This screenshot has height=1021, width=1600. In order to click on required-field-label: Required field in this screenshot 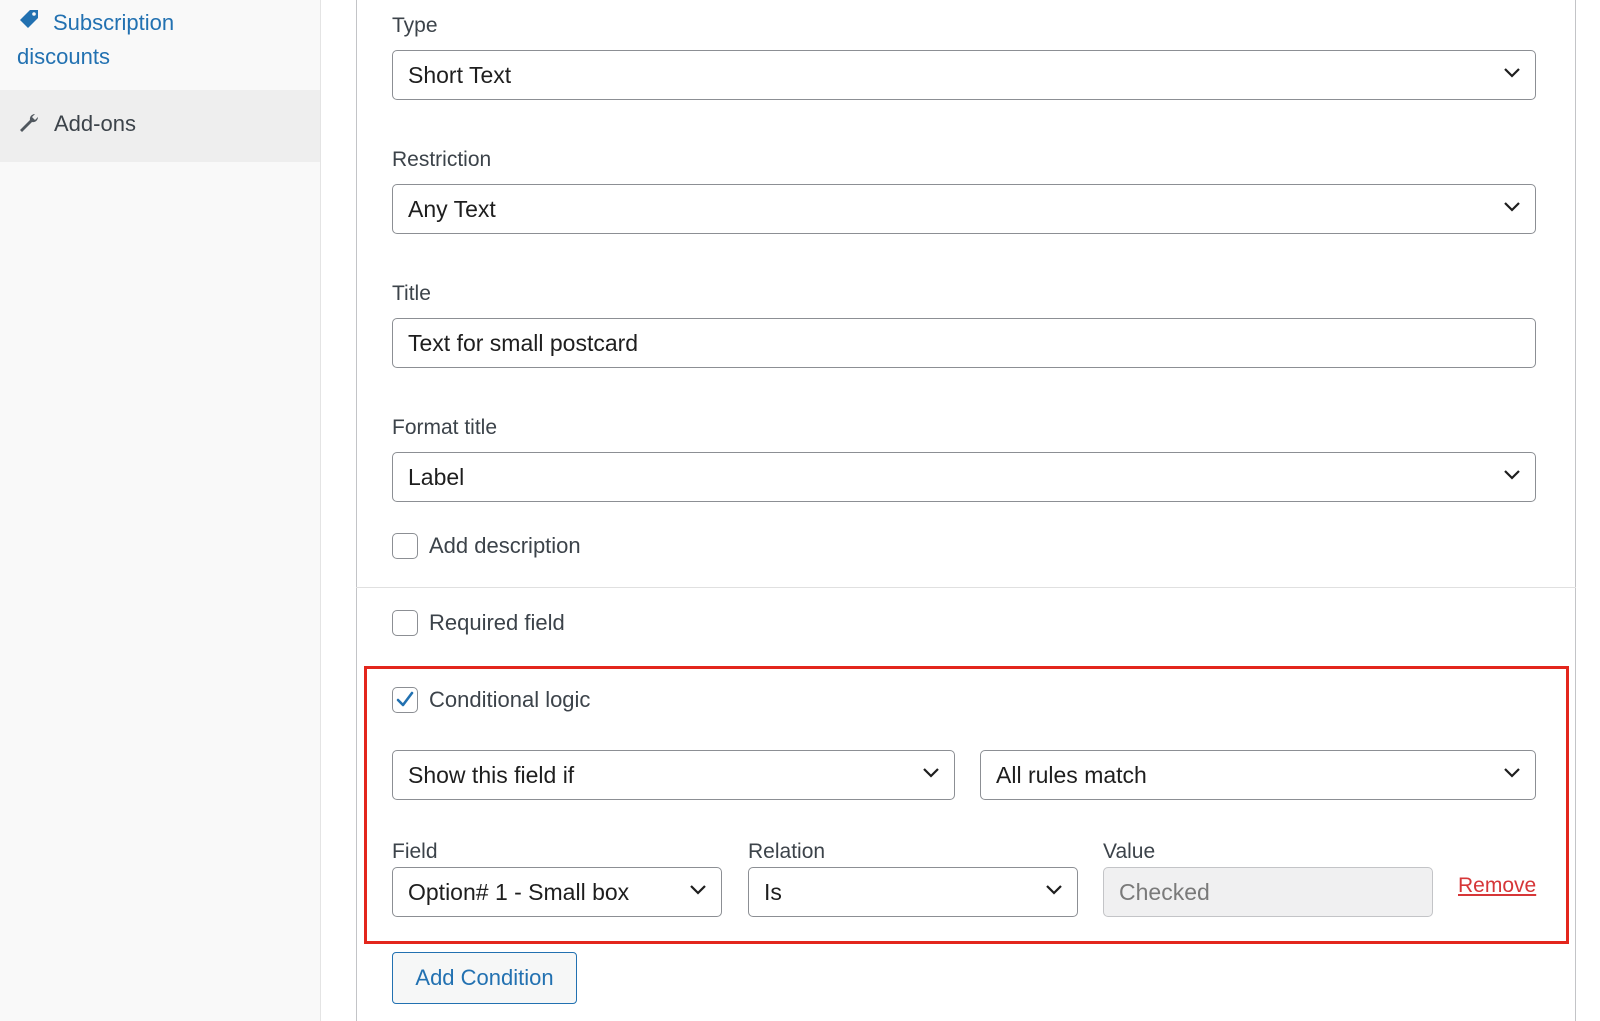, I will do `click(497, 623)`.